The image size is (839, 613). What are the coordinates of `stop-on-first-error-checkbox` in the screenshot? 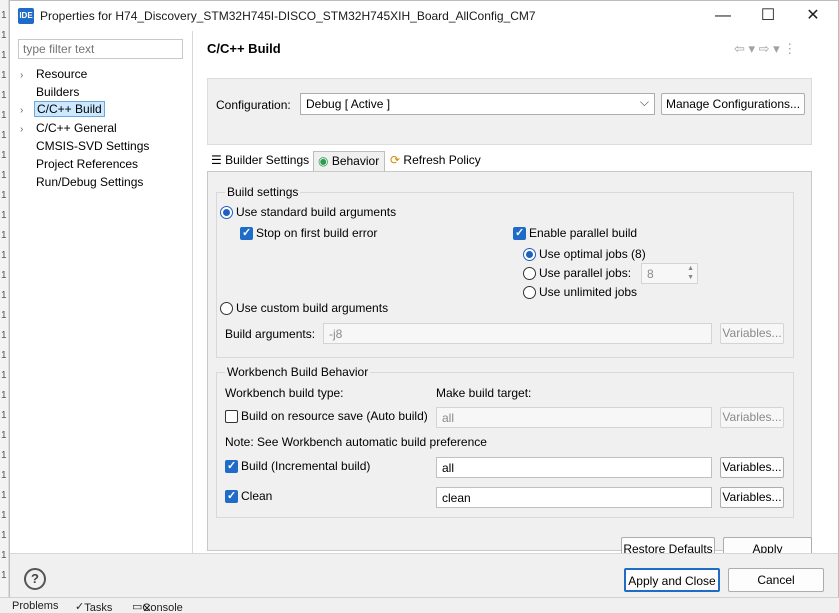 It's located at (246, 233).